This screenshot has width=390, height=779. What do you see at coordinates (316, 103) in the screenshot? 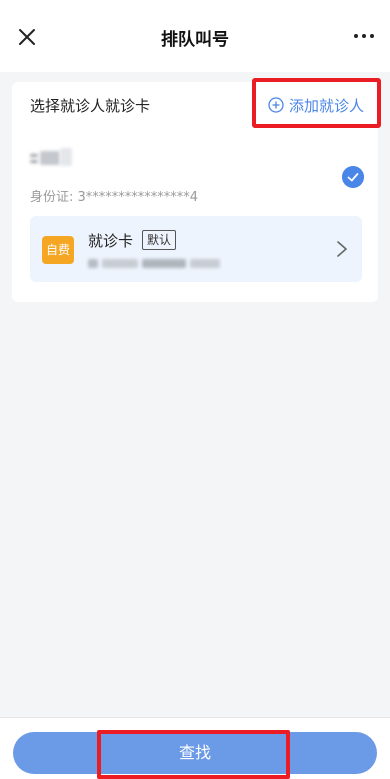
I see `add-patient-highlight-box` at bounding box center [316, 103].